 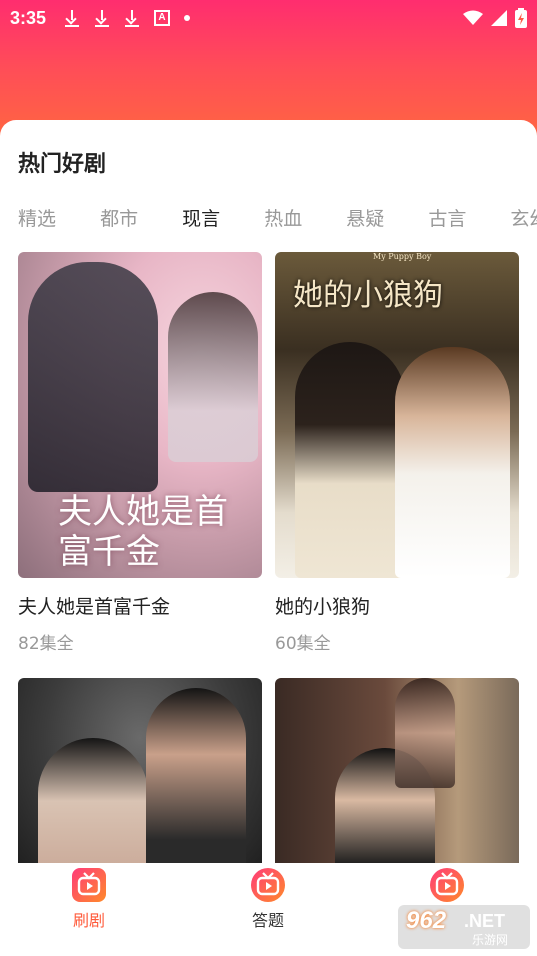 I want to click on tab-rexue: 热血, so click(x=283, y=217).